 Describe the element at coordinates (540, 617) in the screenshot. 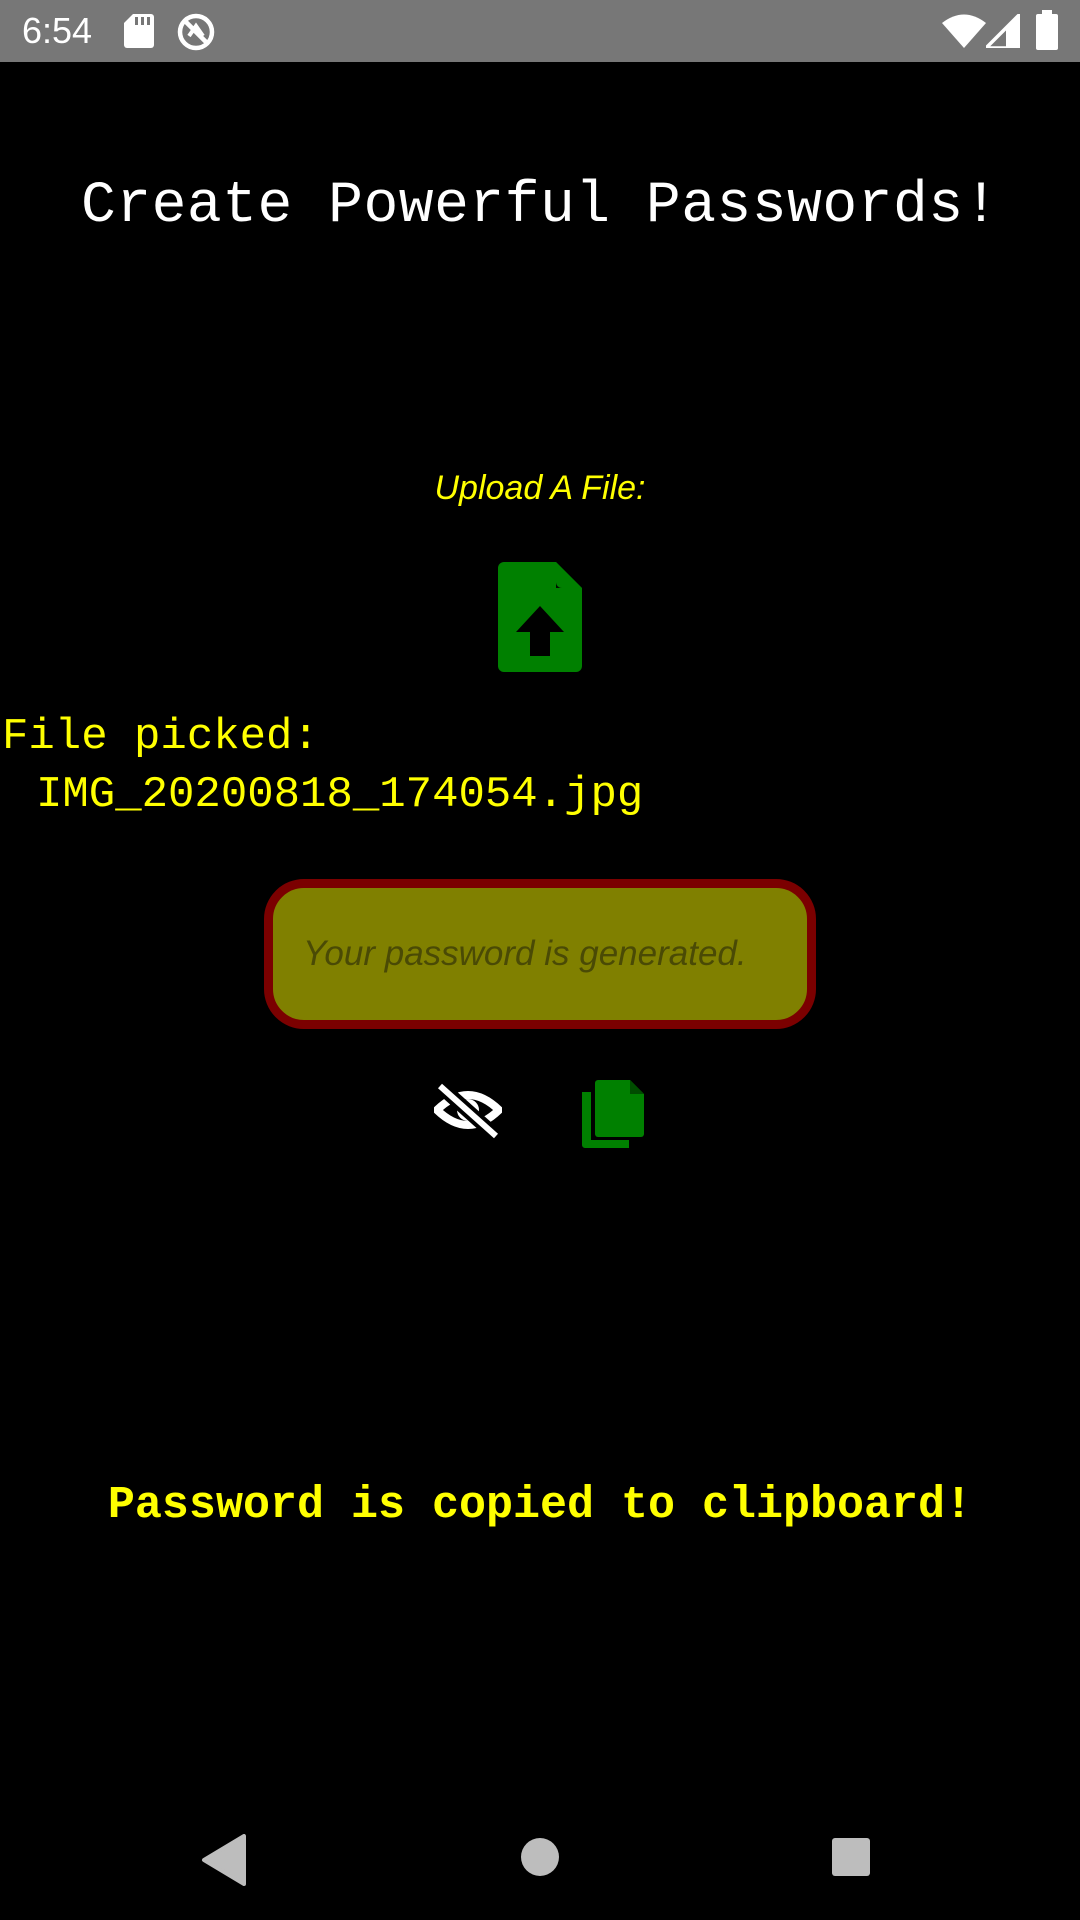

I see `file-upload-icon` at that location.